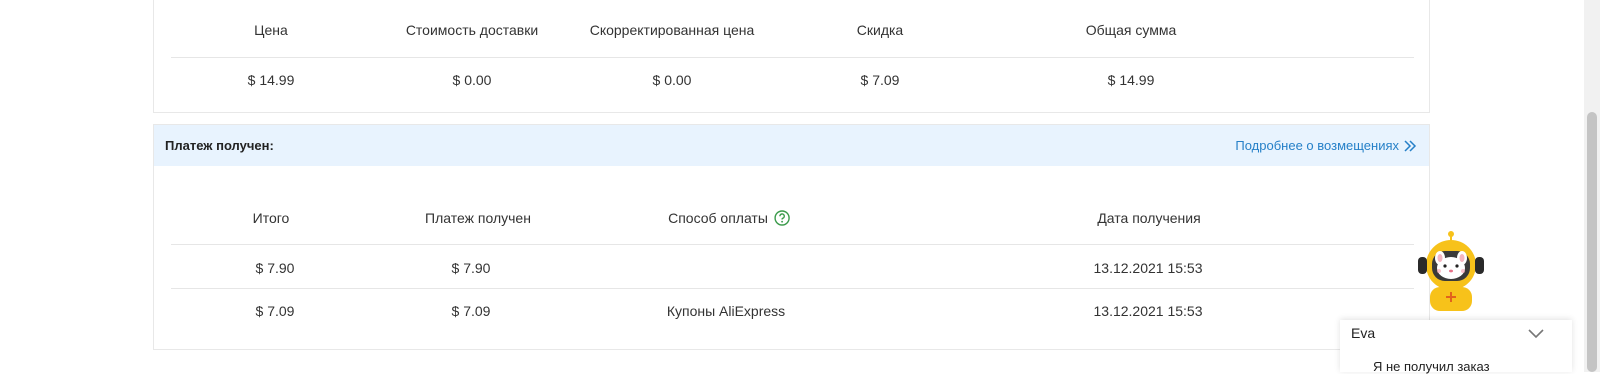  What do you see at coordinates (791, 145) in the screenshot?
I see `payment-header-bar: Платеж получен: Подробнее о возмещениях` at bounding box center [791, 145].